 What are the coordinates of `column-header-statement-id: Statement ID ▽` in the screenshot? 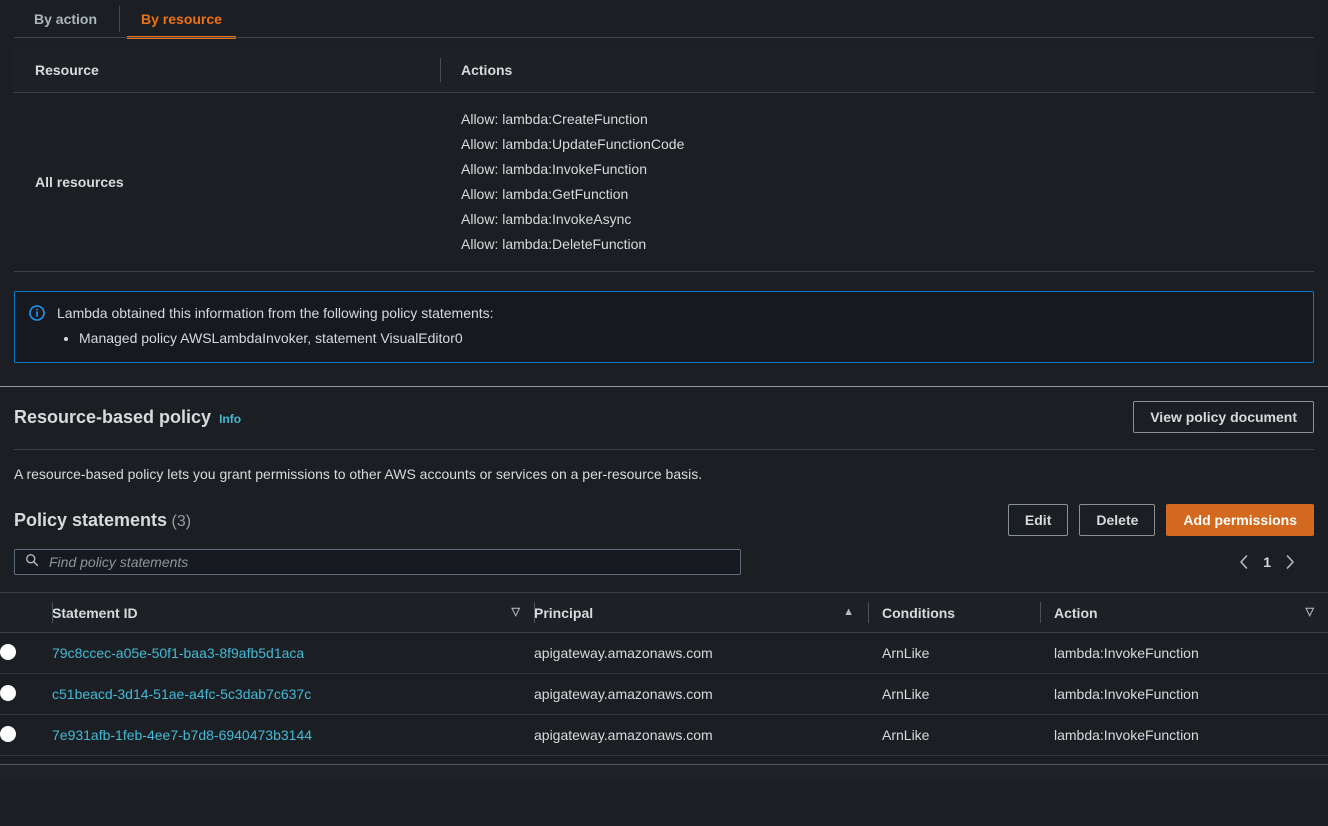 It's located at (293, 612).